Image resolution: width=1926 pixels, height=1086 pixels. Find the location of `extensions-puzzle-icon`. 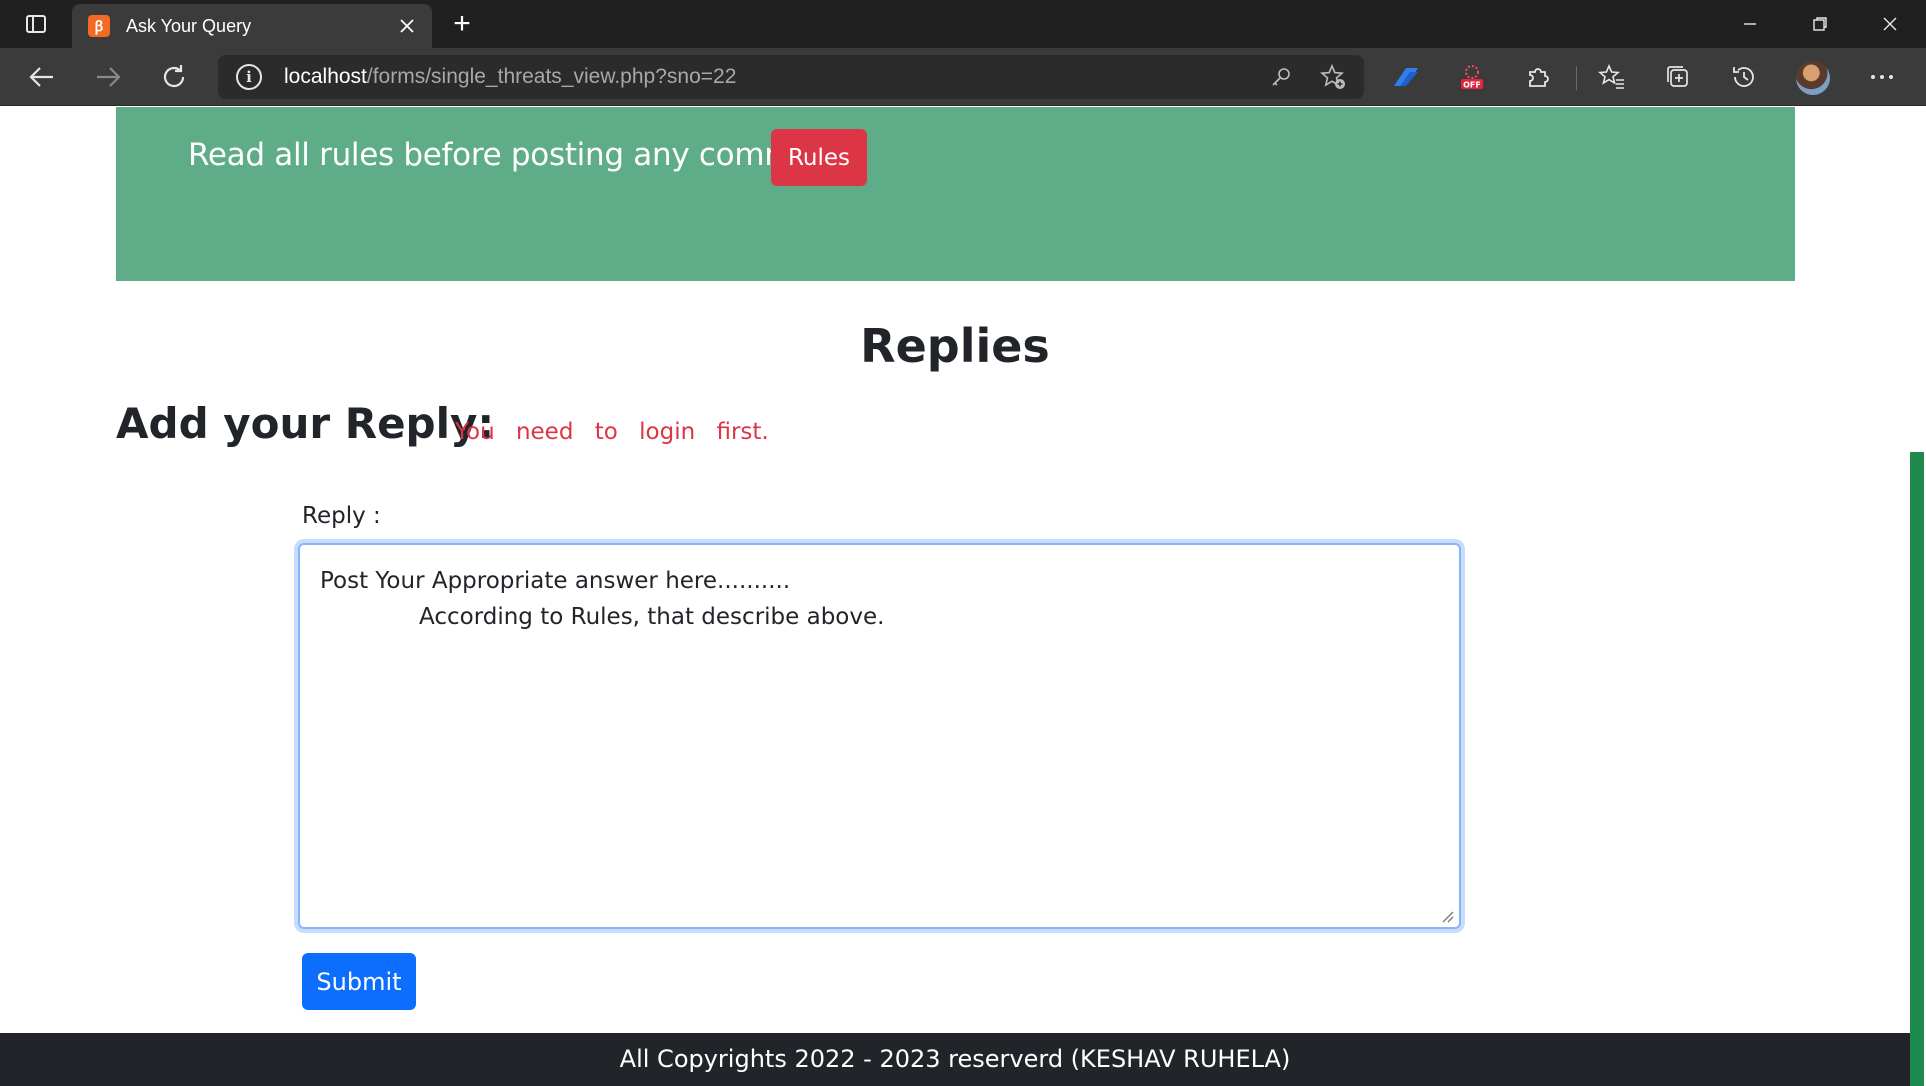

extensions-puzzle-icon is located at coordinates (1538, 77).